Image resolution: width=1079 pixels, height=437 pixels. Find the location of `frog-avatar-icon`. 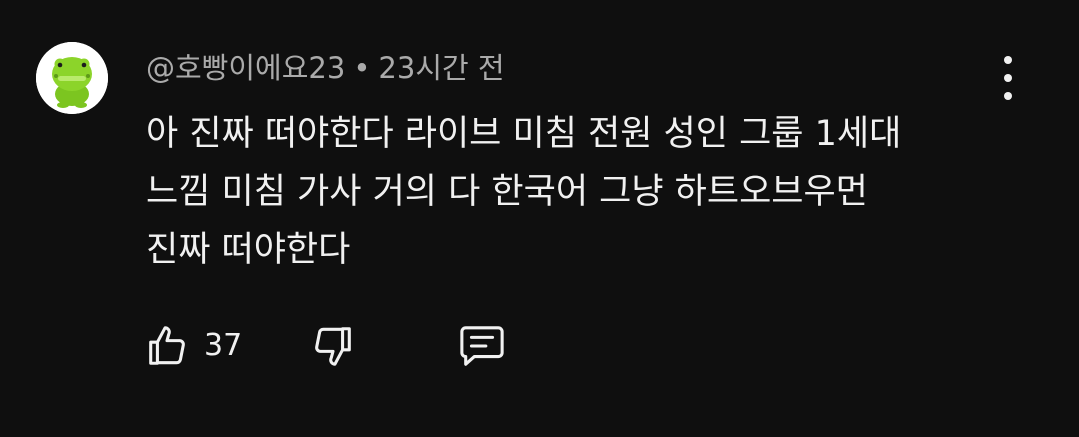

frog-avatar-icon is located at coordinates (72, 78).